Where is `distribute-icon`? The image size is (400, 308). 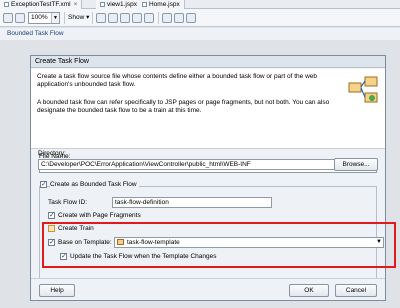 distribute-icon is located at coordinates (149, 18).